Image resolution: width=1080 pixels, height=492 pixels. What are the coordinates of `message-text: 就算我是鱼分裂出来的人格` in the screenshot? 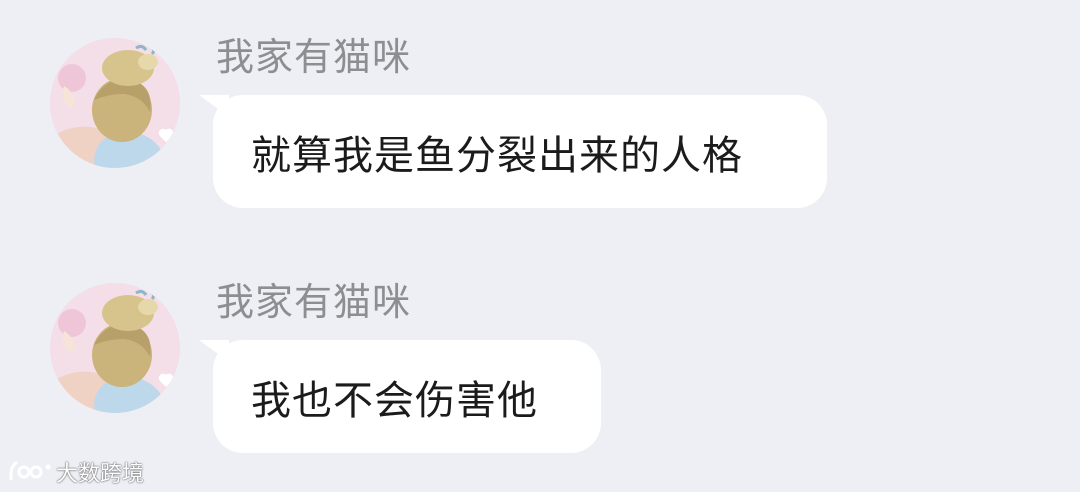 It's located at (497, 155).